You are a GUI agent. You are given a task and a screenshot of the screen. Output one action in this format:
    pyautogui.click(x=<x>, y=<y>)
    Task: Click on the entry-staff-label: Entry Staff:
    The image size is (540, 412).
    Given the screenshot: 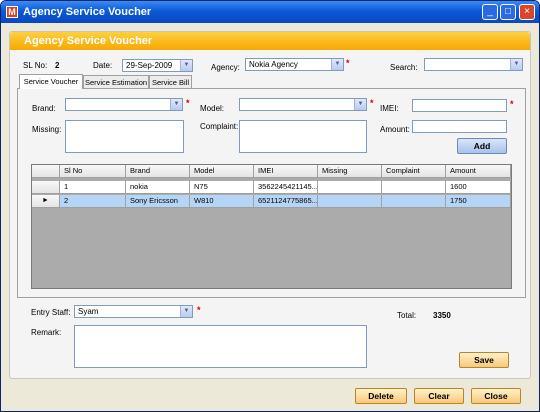 What is the action you would take?
    pyautogui.click(x=51, y=312)
    